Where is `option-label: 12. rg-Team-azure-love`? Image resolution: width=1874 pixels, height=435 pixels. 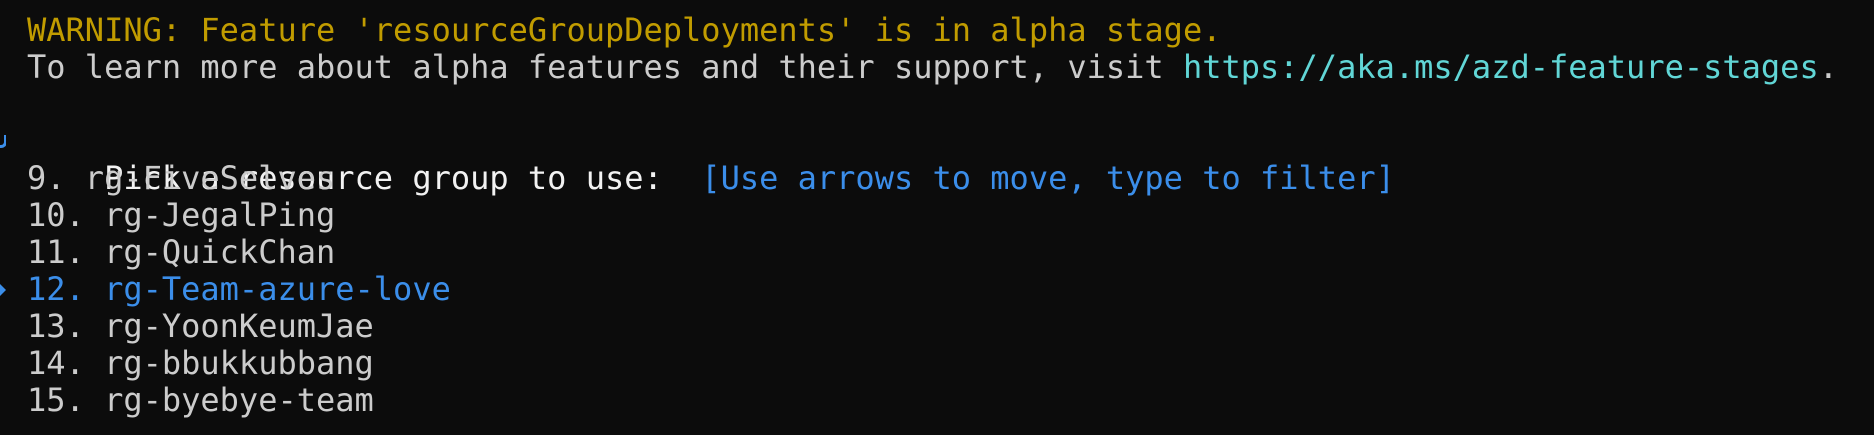
option-label: 12. rg-Team-azure-love is located at coordinates (239, 289).